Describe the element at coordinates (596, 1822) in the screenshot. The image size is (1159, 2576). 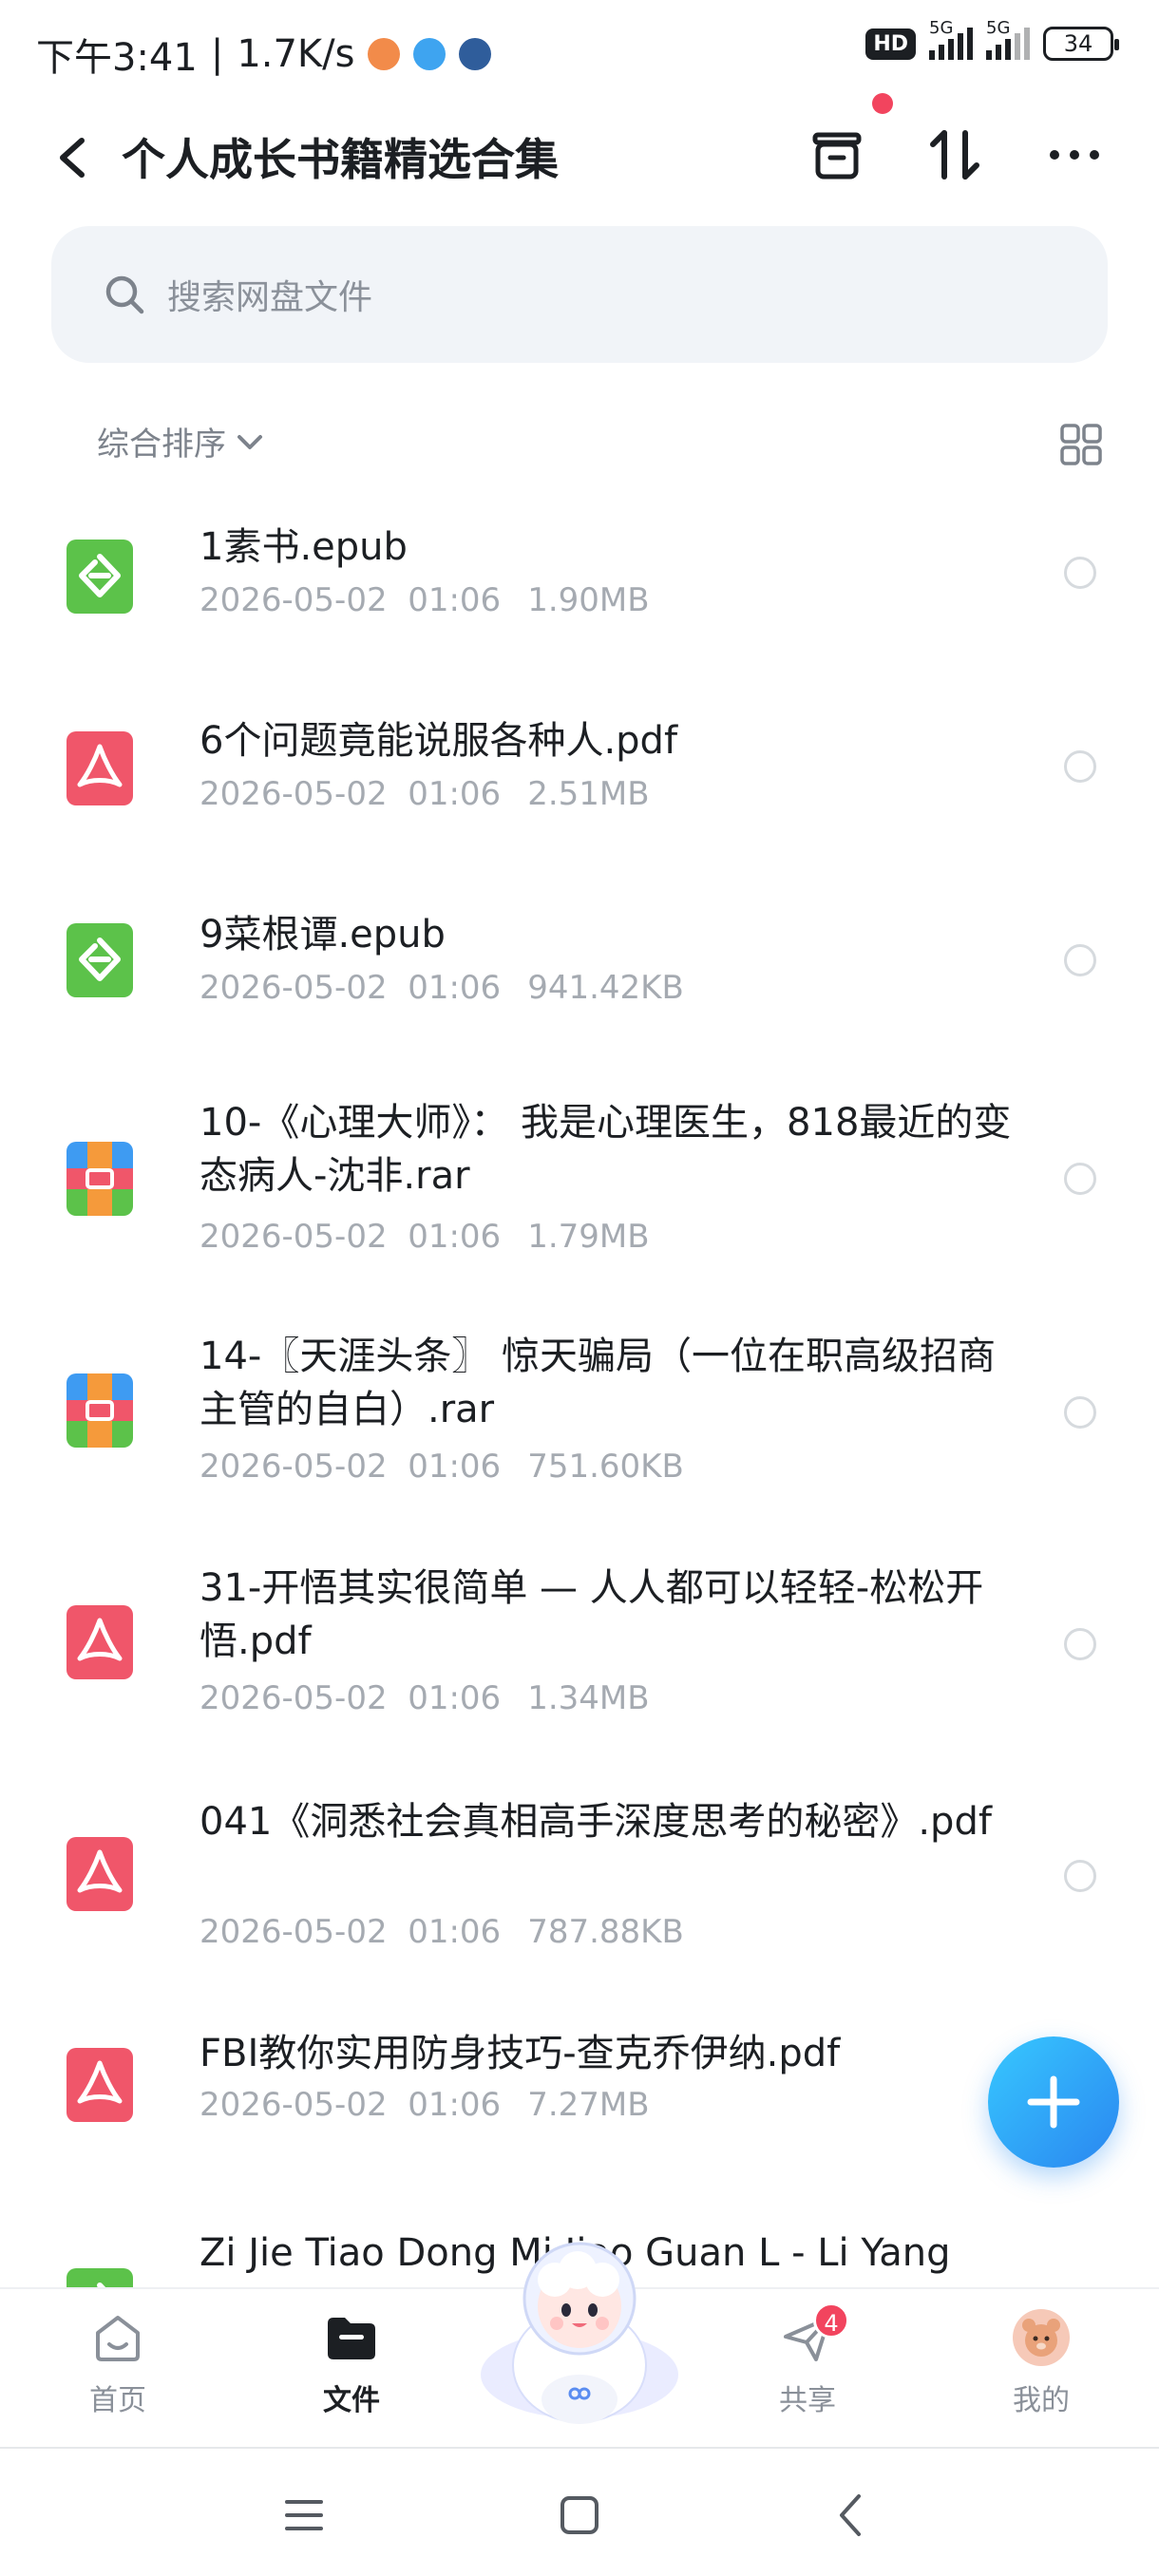
I see `file-name: 041《洞悉社会真相高手深度思考的秘密》.pdf` at that location.